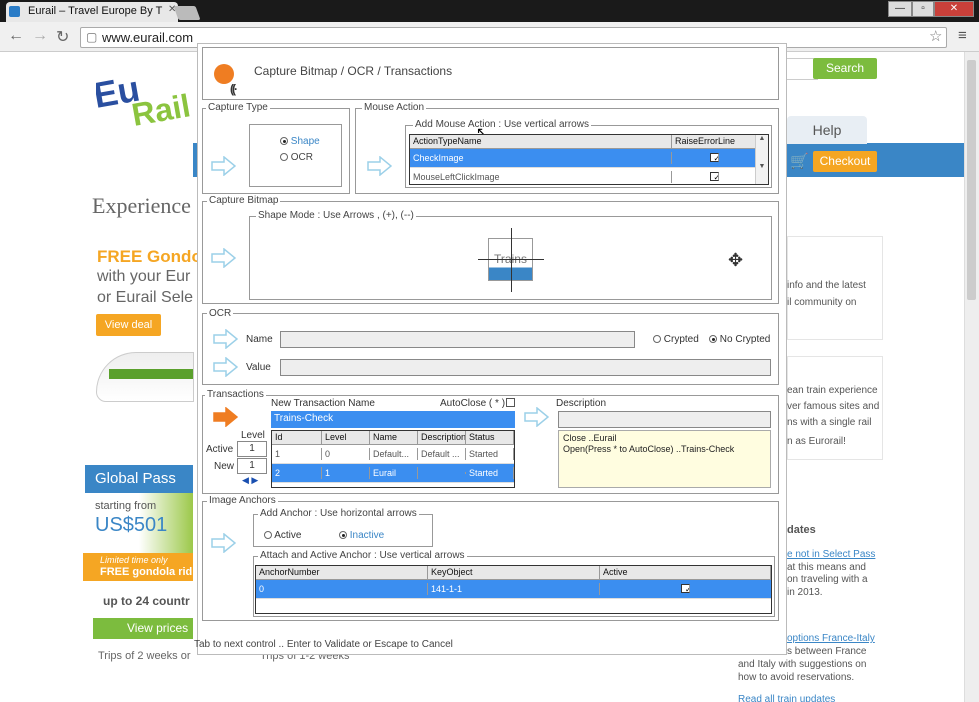 The width and height of the screenshot is (979, 702). What do you see at coordinates (242, 500) in the screenshot?
I see `image-anchors-label: Image Anchors` at bounding box center [242, 500].